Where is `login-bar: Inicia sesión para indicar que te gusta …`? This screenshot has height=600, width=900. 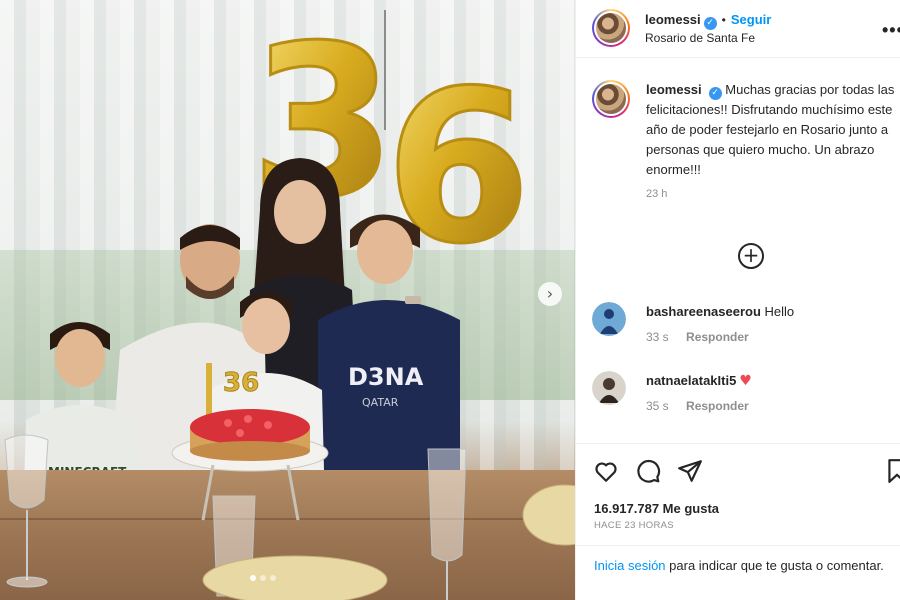
login-bar: Inicia sesión para indicar que te gusta … is located at coordinates (738, 572).